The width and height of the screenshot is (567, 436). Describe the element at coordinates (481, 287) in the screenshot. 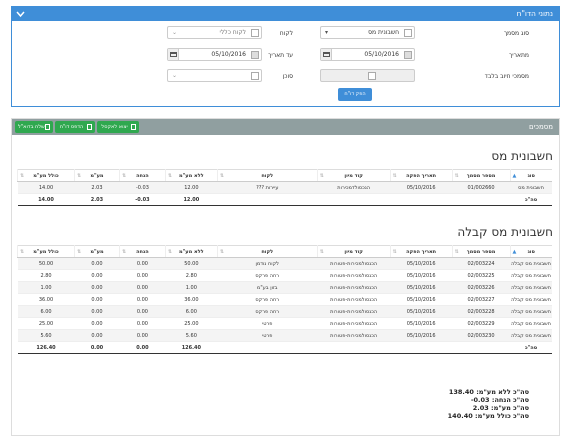

I see `table-cell: 02/003226` at that location.